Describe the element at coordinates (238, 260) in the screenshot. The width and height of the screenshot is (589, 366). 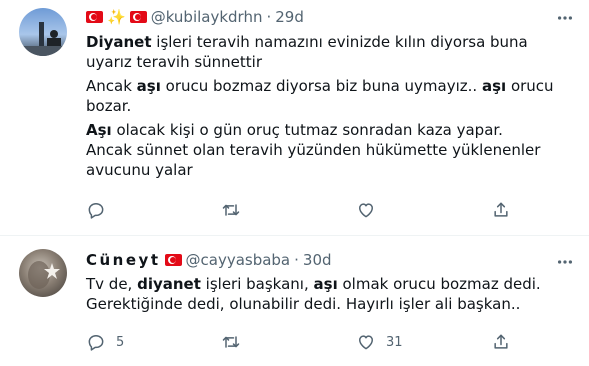
I see `user-handle: @cayyasbaba` at that location.